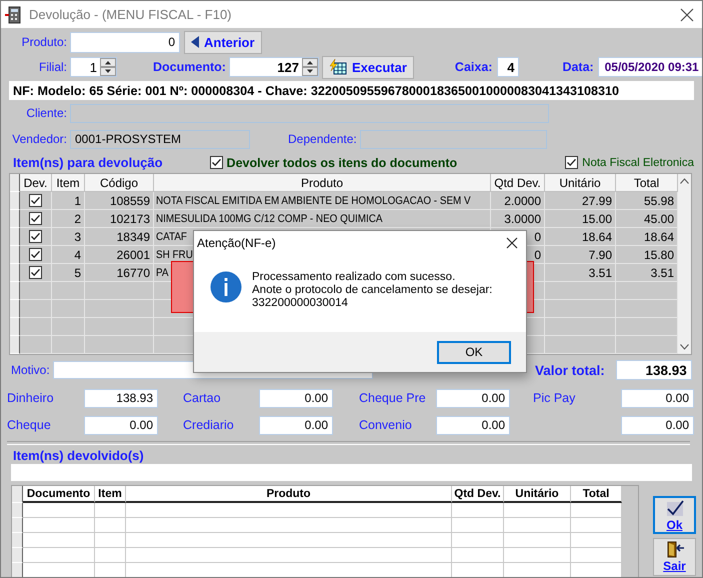 The image size is (703, 578). I want to click on ok-button: Ok, so click(674, 515).